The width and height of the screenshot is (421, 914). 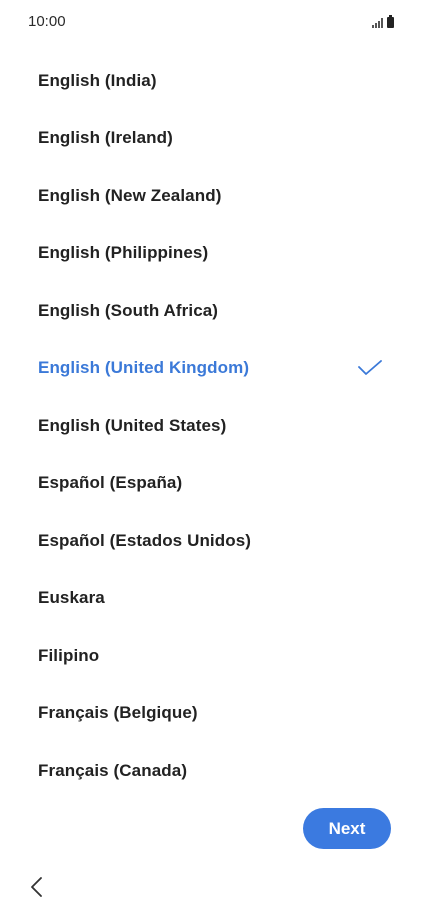 What do you see at coordinates (71, 598) in the screenshot?
I see `language-label: Euskara` at bounding box center [71, 598].